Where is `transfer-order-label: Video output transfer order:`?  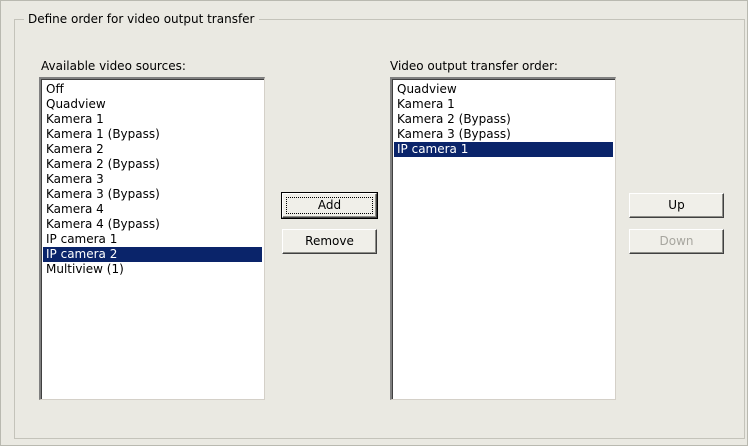 transfer-order-label: Video output transfer order: is located at coordinates (474, 66).